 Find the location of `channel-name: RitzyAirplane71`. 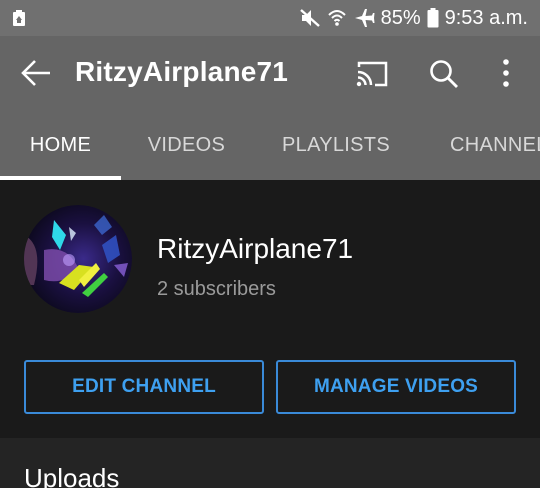

channel-name: RitzyAirplane71 is located at coordinates (255, 248).